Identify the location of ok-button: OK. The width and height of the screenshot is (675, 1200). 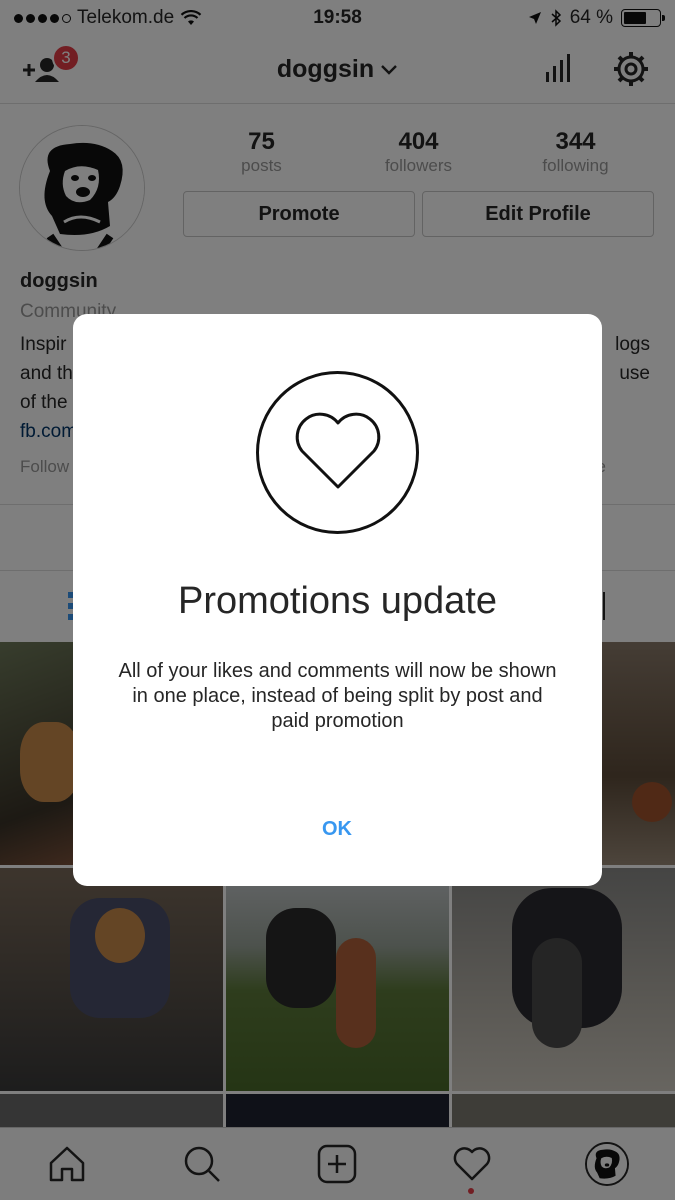
(337, 829).